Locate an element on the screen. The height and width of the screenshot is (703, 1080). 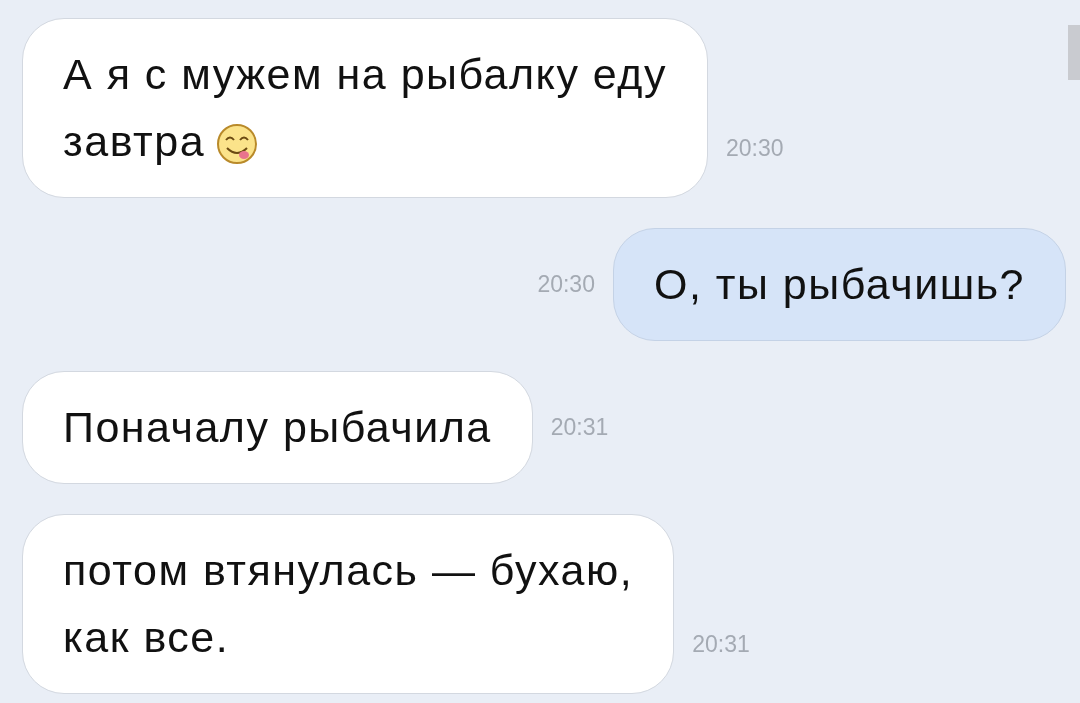
message-bubble: О, ты рыбачишь? is located at coordinates (839, 284).